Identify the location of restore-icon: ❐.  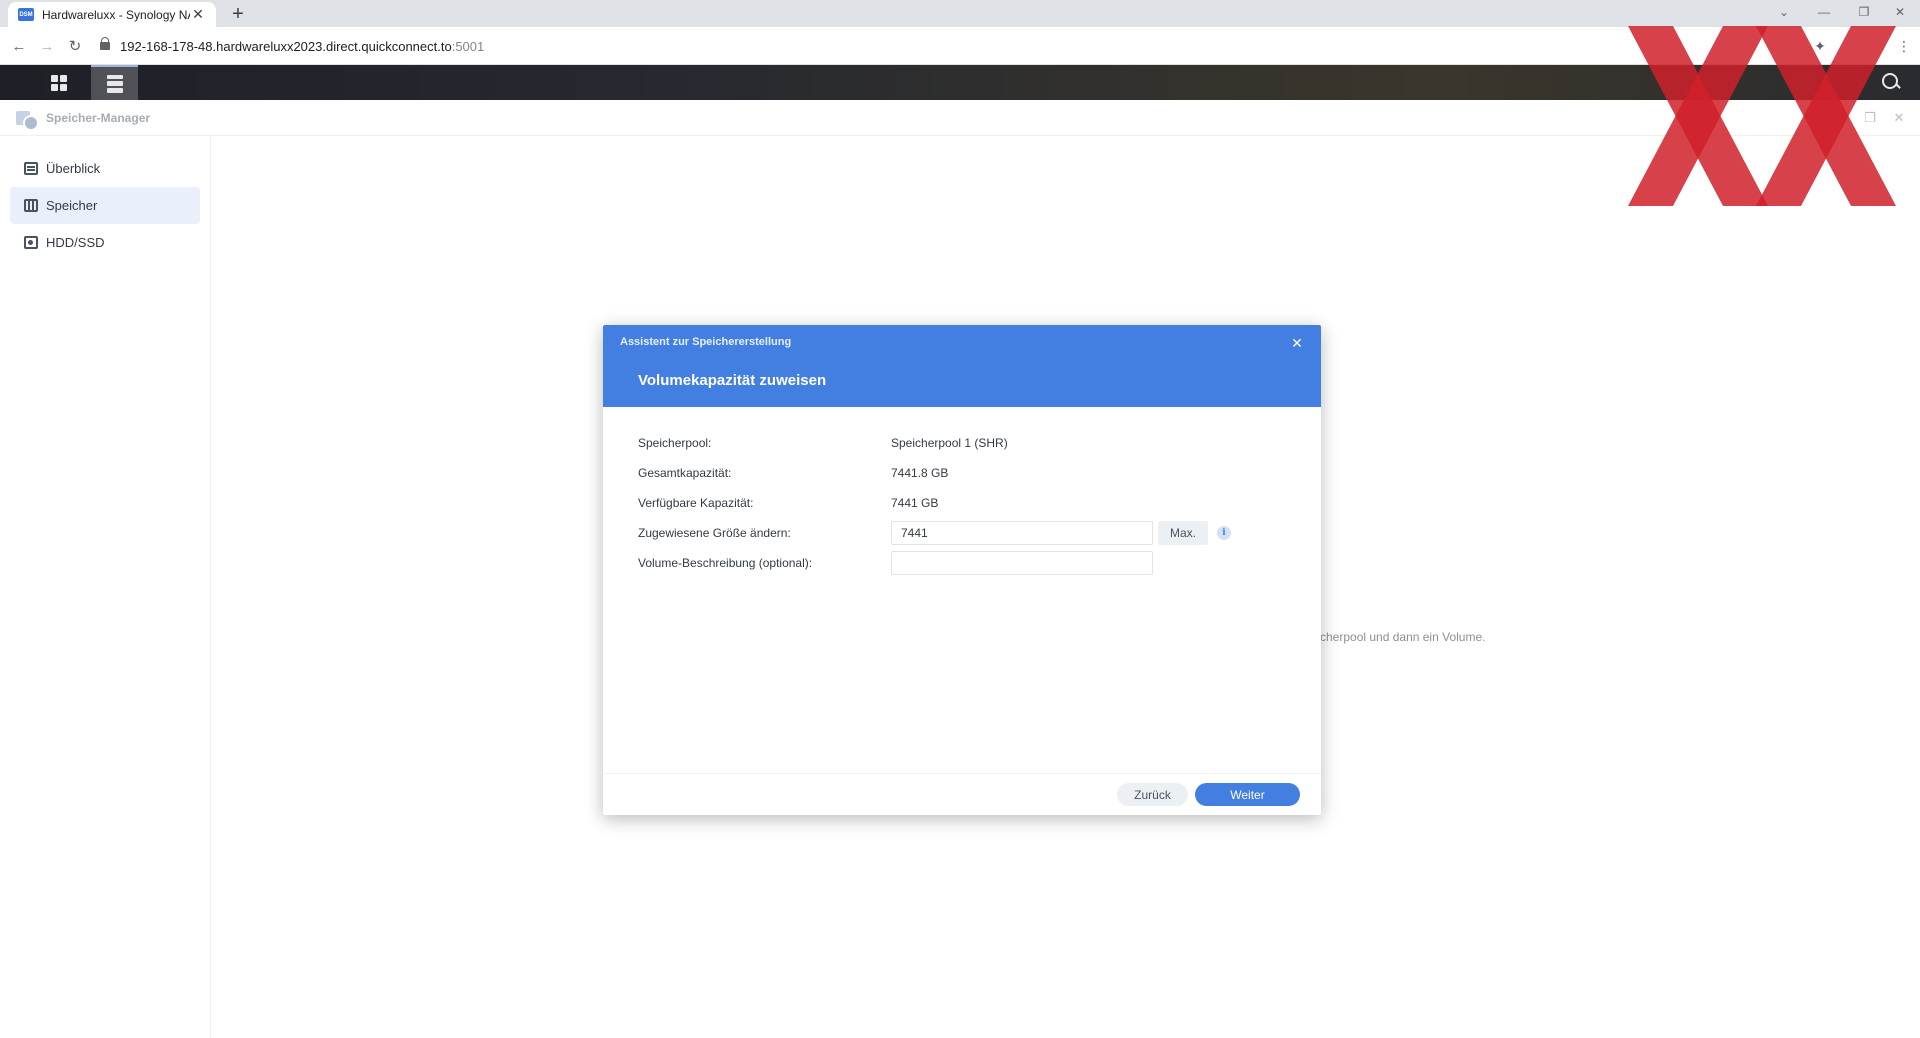
(1864, 12).